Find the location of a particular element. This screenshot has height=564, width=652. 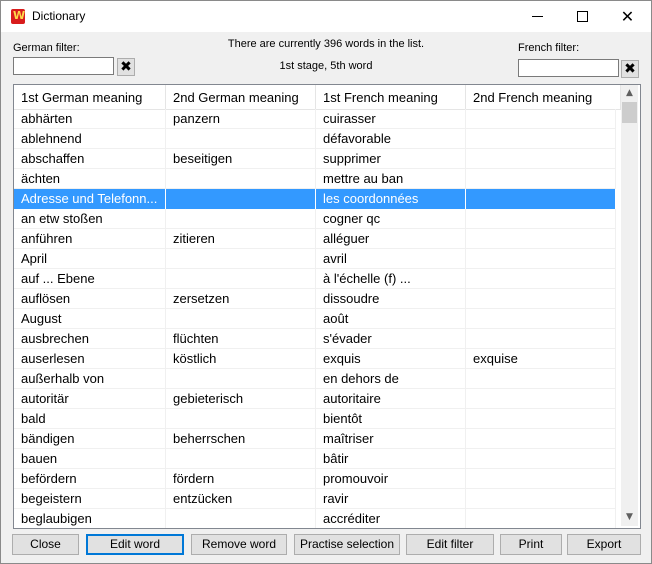

table-row: abhärten panzern cuirasser is located at coordinates (315, 119).